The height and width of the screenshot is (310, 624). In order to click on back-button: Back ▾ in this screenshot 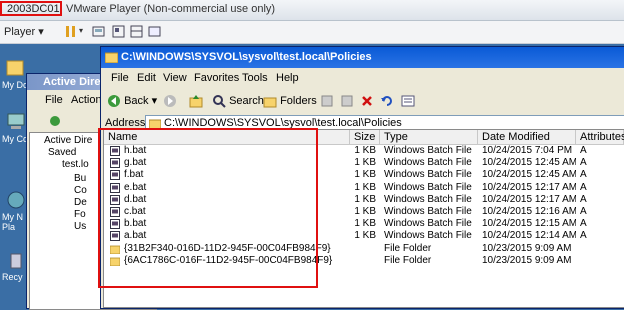, I will do `click(132, 101)`.